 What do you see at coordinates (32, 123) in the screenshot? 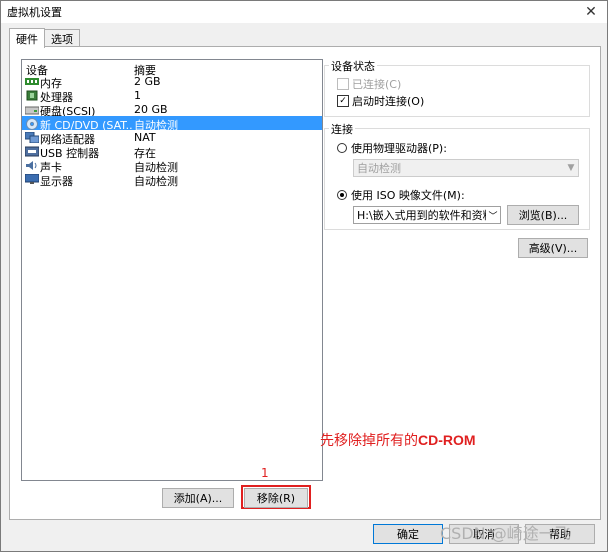
I see `cd-dvd-icon` at bounding box center [32, 123].